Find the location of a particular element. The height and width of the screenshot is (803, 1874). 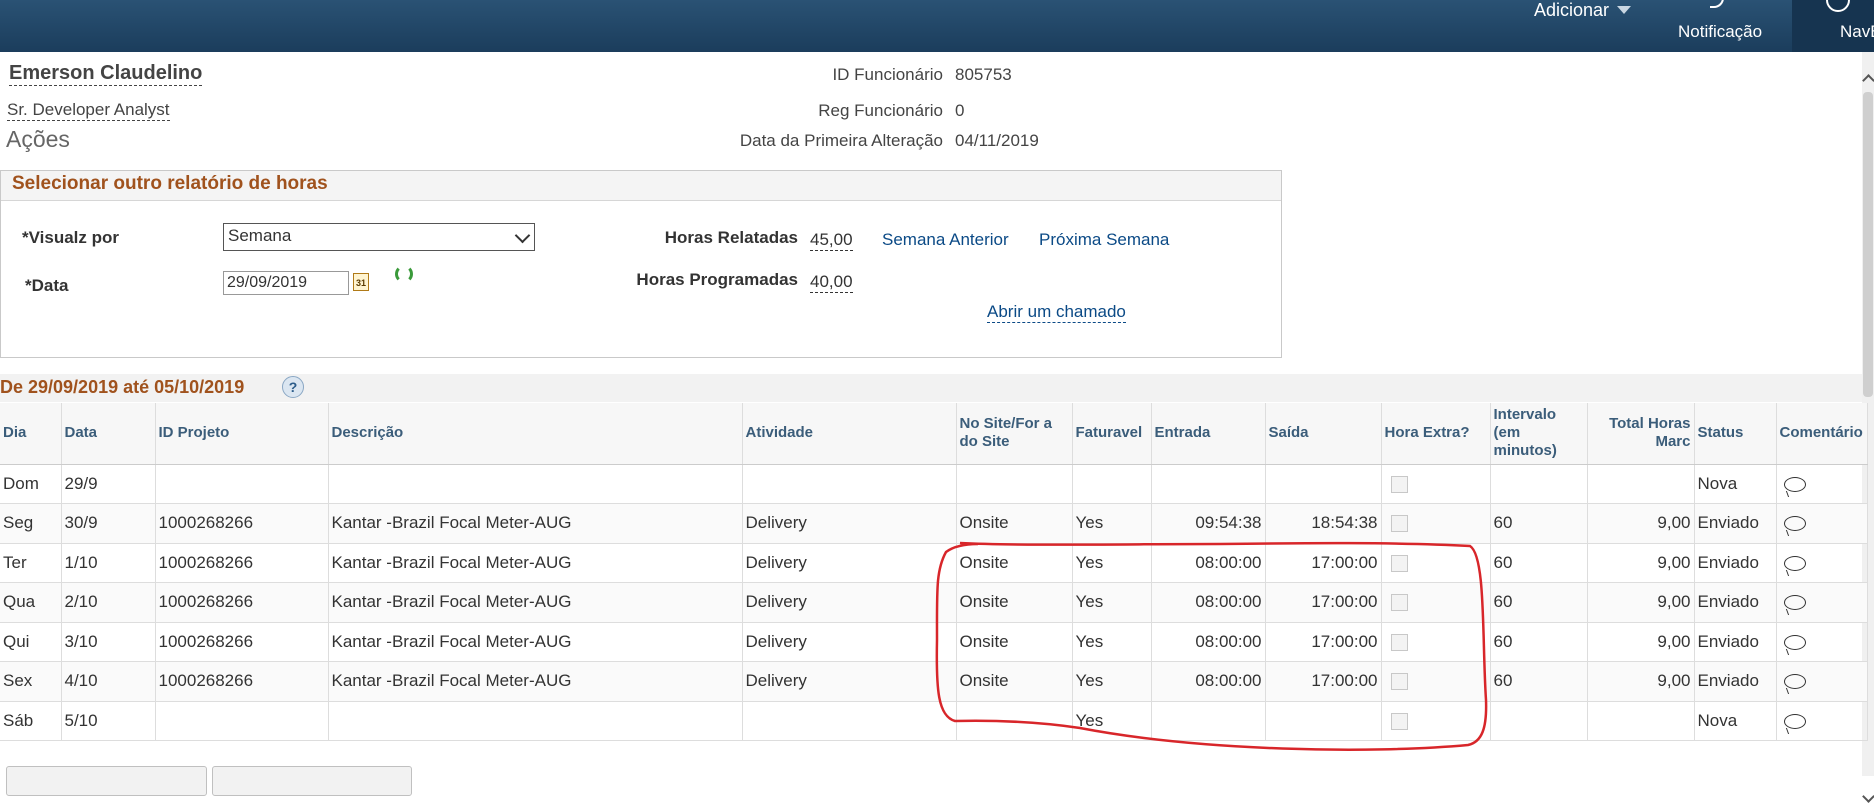

col-header-activity: Atividade is located at coordinates (849, 434).